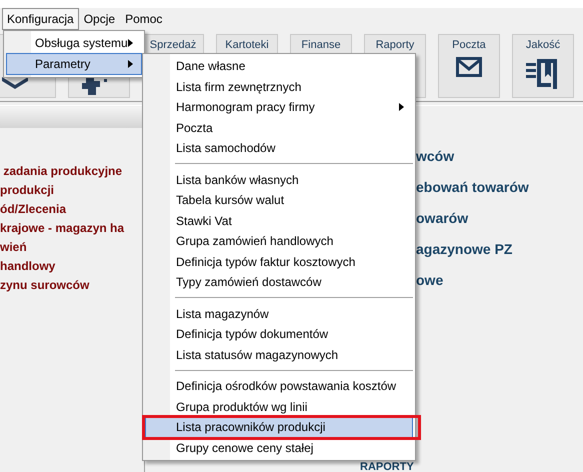  I want to click on module-link: agazynowe PZ, so click(499, 249).